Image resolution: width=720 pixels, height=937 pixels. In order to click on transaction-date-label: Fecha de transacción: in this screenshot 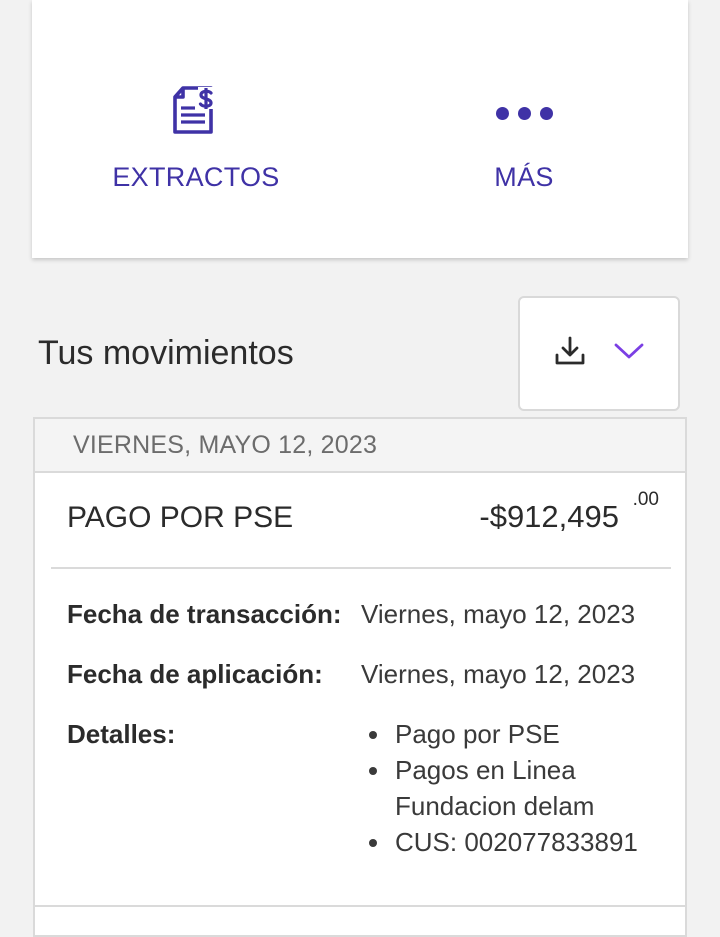, I will do `click(204, 614)`.